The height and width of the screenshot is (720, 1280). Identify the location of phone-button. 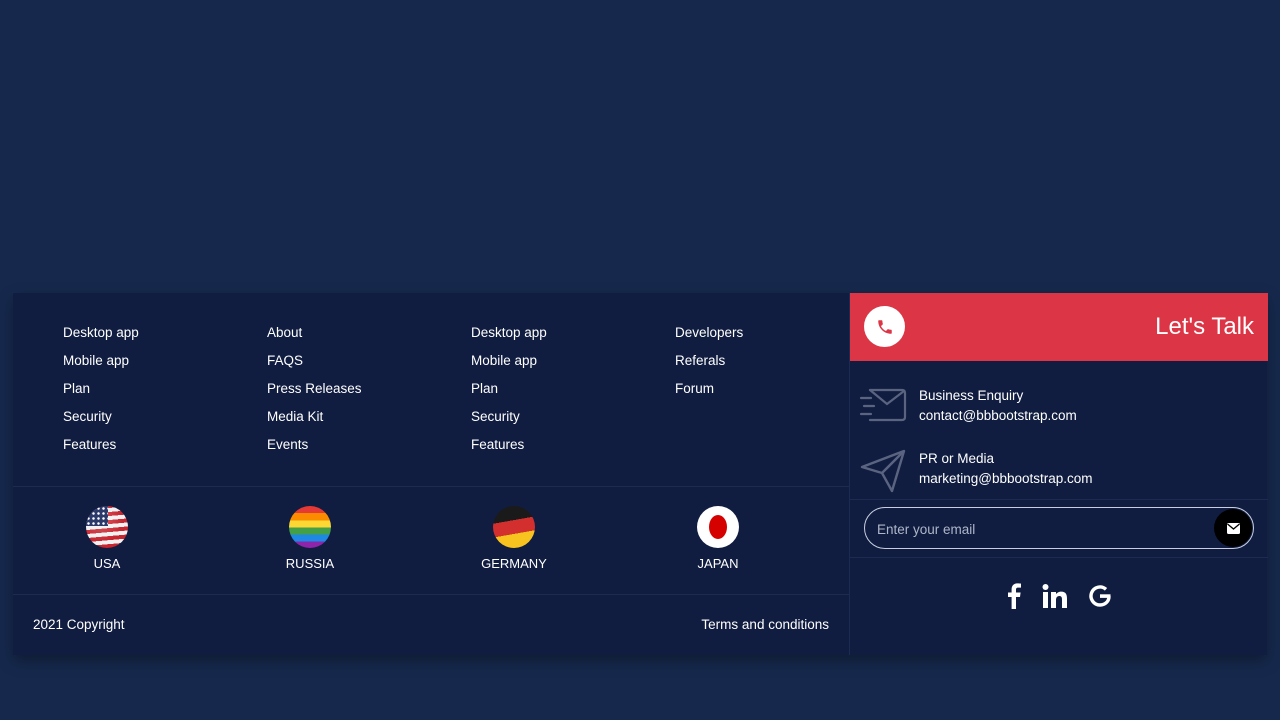
(884, 326).